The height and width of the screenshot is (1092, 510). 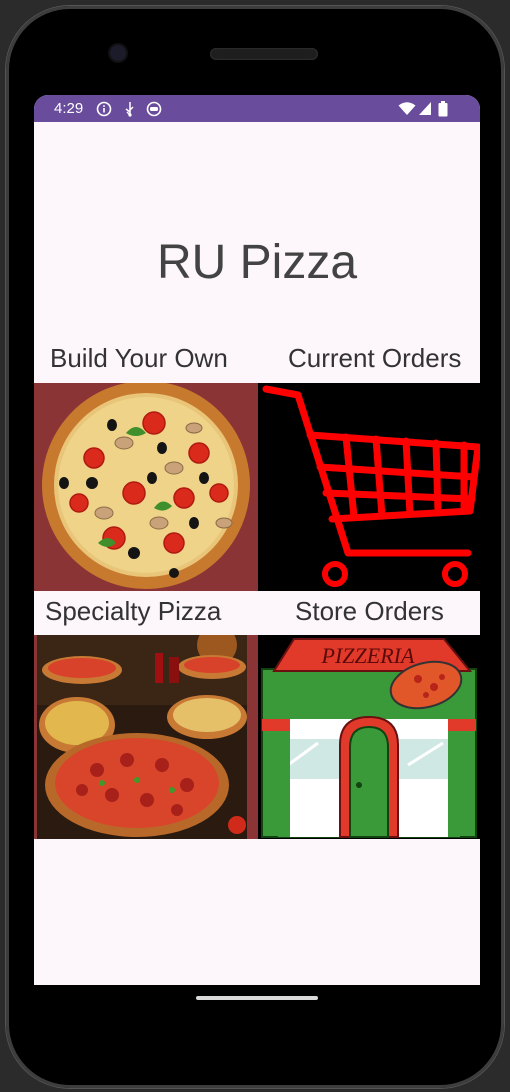 What do you see at coordinates (129, 109) in the screenshot?
I see `usb-icon` at bounding box center [129, 109].